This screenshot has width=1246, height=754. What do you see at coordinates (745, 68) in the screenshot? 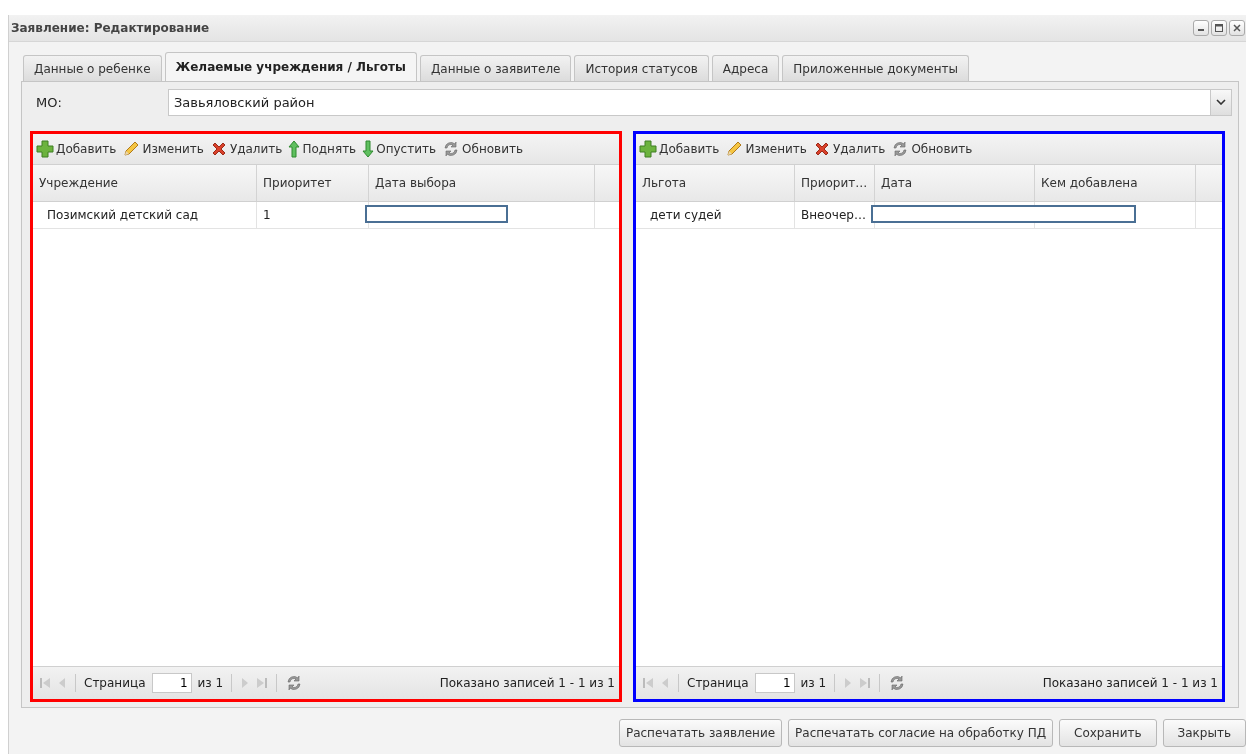
I see `tab: Адреса` at bounding box center [745, 68].